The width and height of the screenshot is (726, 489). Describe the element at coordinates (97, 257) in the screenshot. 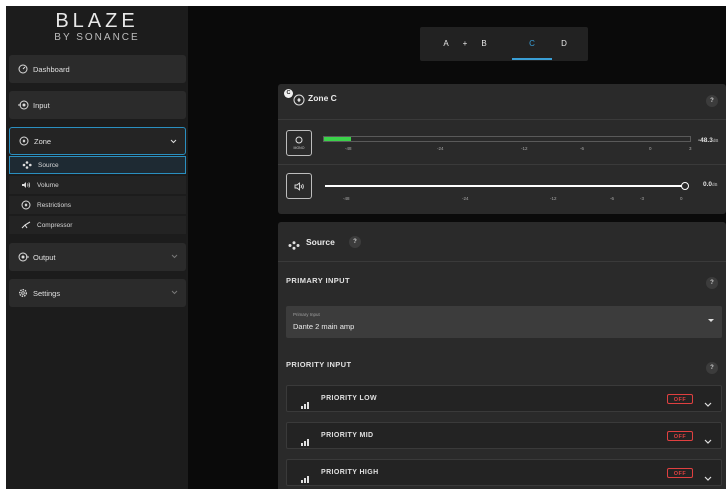

I see `sidebar-item-output: Output` at that location.